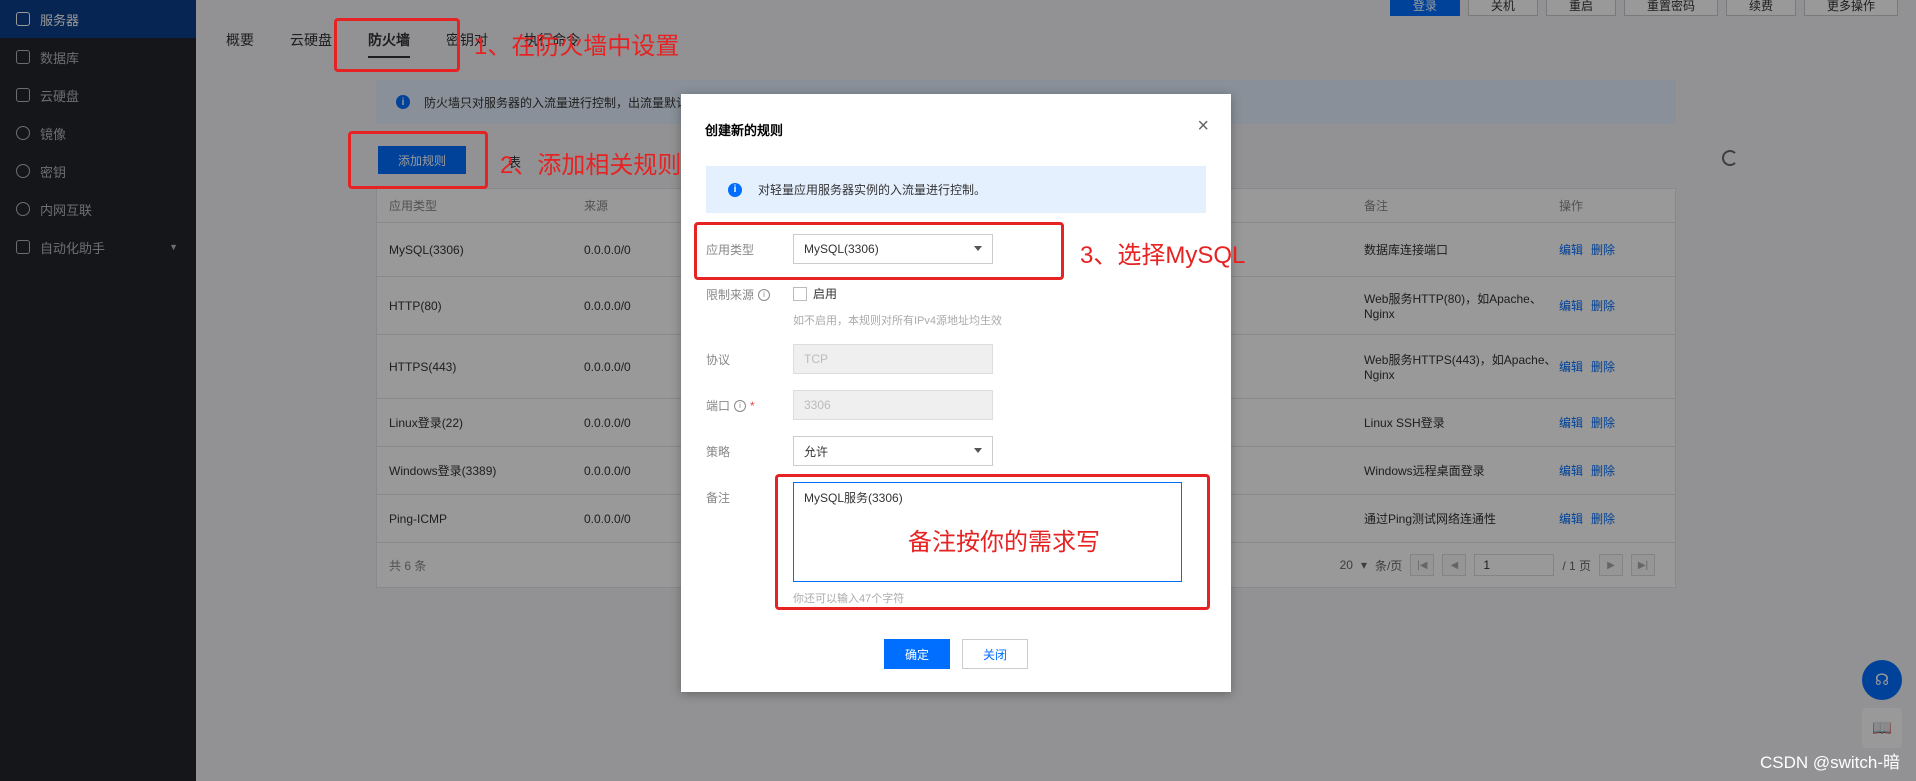 The width and height of the screenshot is (1916, 781). Describe the element at coordinates (978, 450) in the screenshot. I see `chevron-down-icon` at that location.